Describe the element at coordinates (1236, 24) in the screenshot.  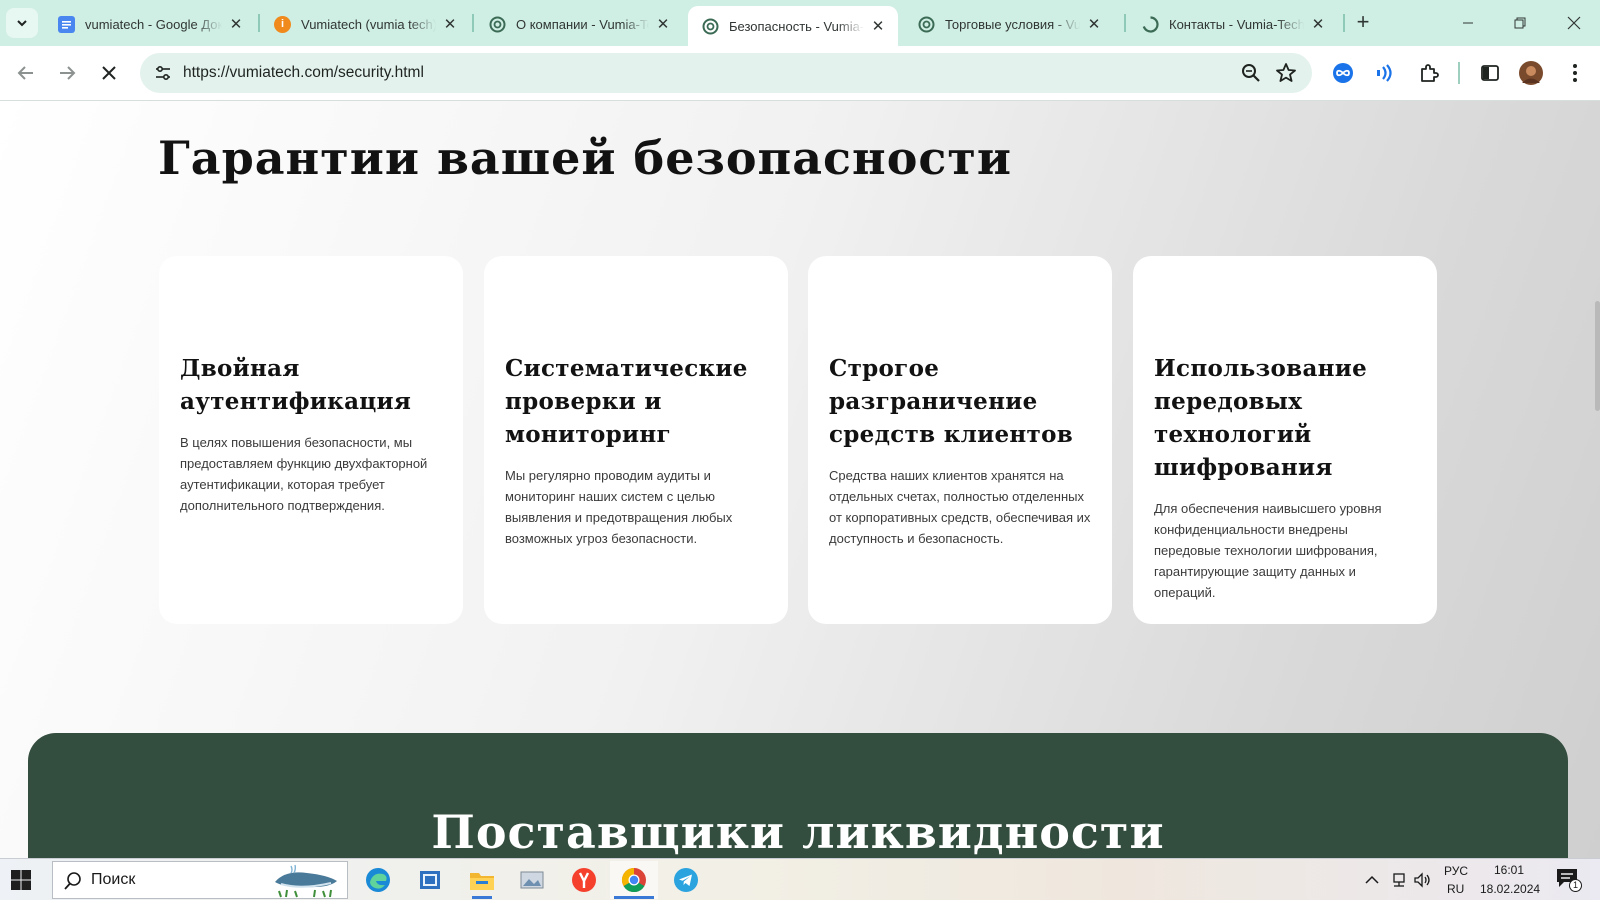
I see `tab-title: Контакты - Vumia-Tech` at that location.